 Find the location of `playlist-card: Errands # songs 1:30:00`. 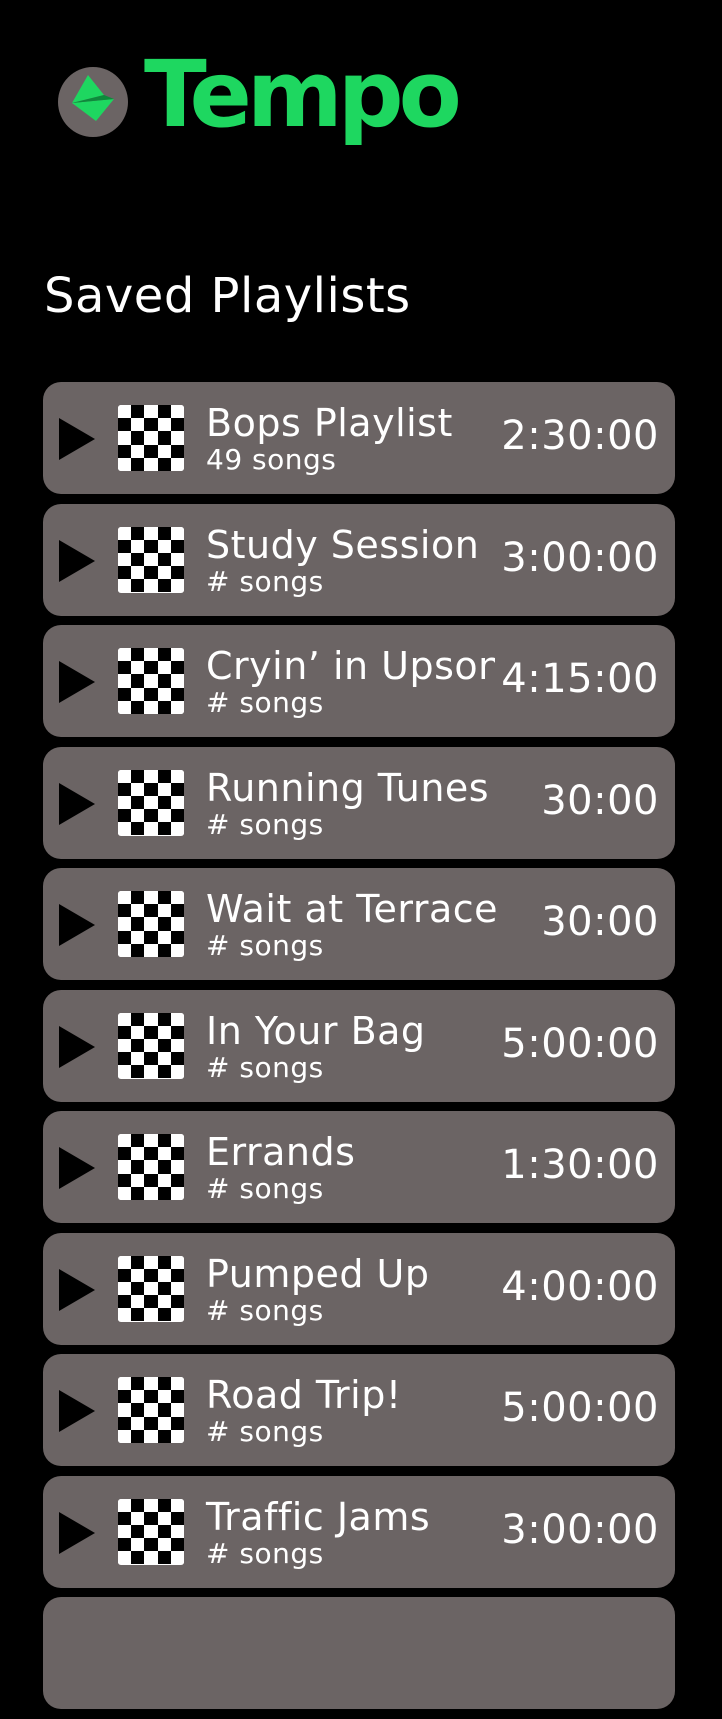

playlist-card: Errands # songs 1:30:00 is located at coordinates (359, 1167).